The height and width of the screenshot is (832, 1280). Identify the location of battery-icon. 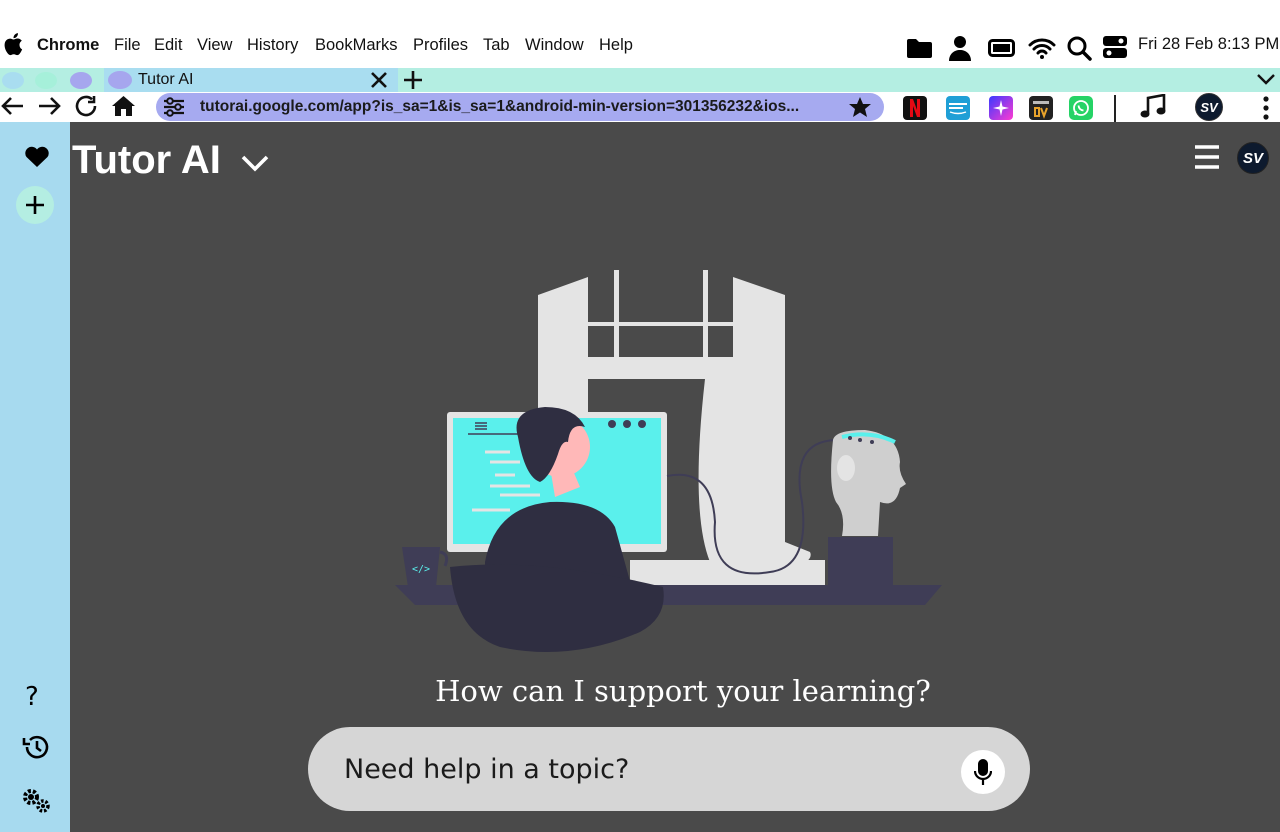
(1001, 48).